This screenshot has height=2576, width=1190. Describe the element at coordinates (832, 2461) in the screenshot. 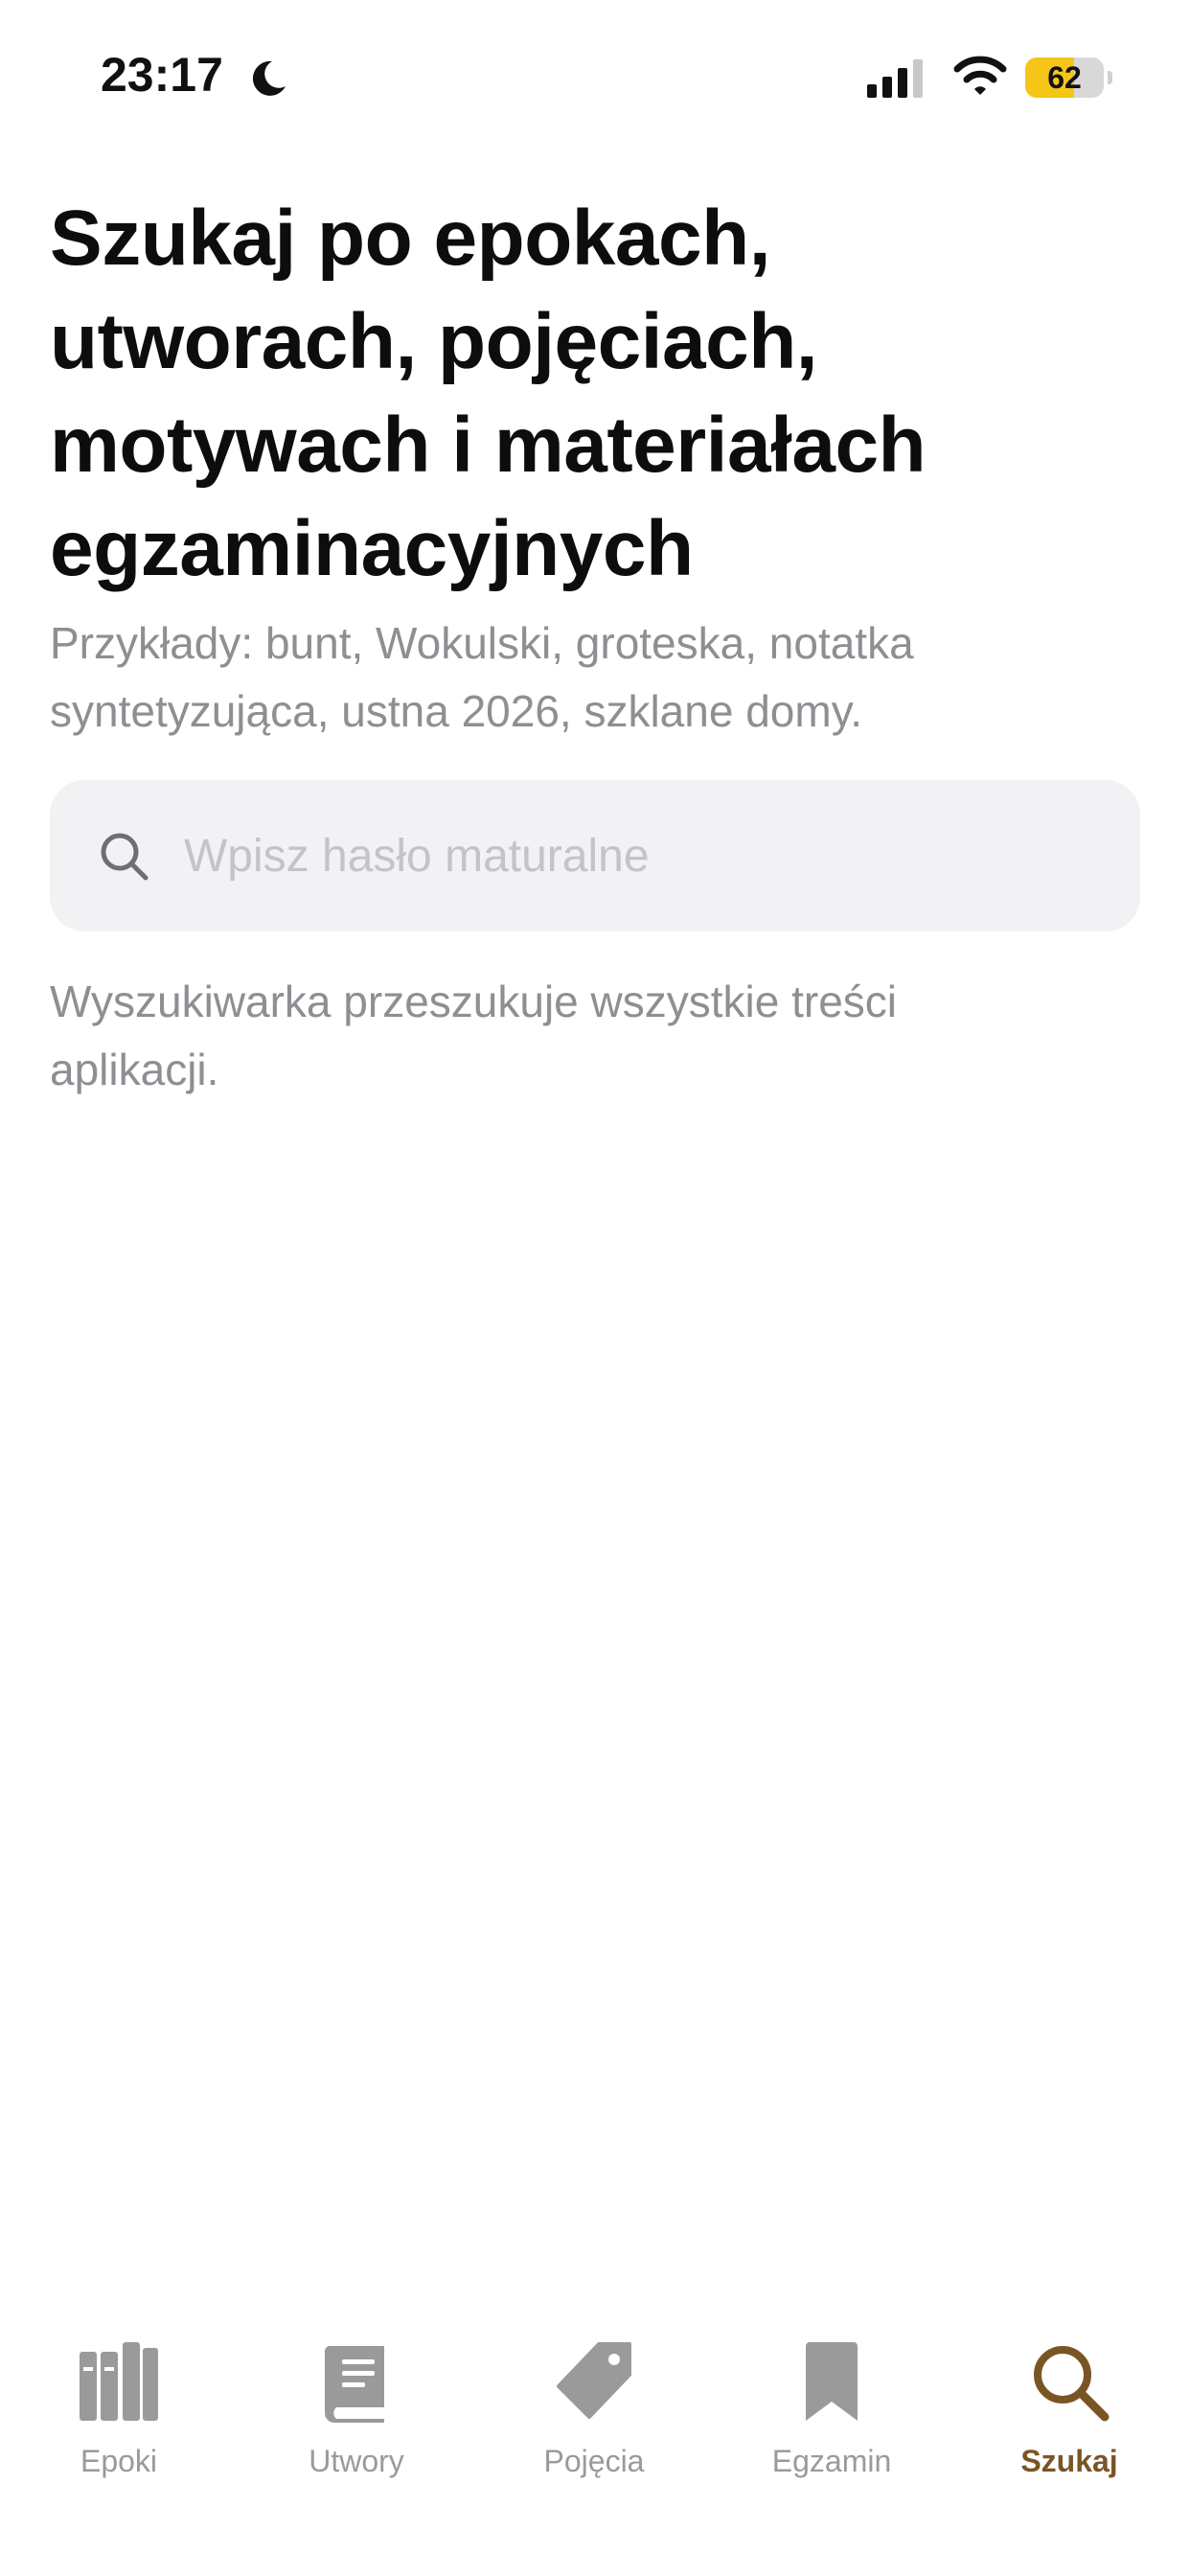

I see `tab-label: Egzamin` at that location.